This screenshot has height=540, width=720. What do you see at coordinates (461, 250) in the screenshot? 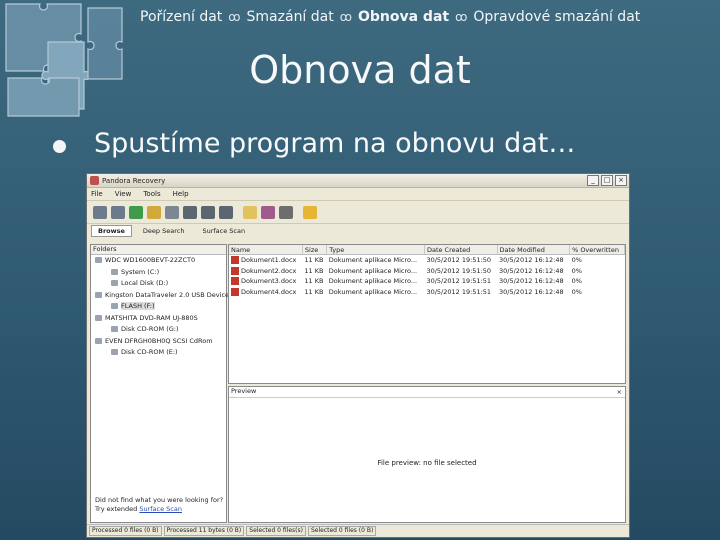
I see `column-header: Date Created` at bounding box center [461, 250].